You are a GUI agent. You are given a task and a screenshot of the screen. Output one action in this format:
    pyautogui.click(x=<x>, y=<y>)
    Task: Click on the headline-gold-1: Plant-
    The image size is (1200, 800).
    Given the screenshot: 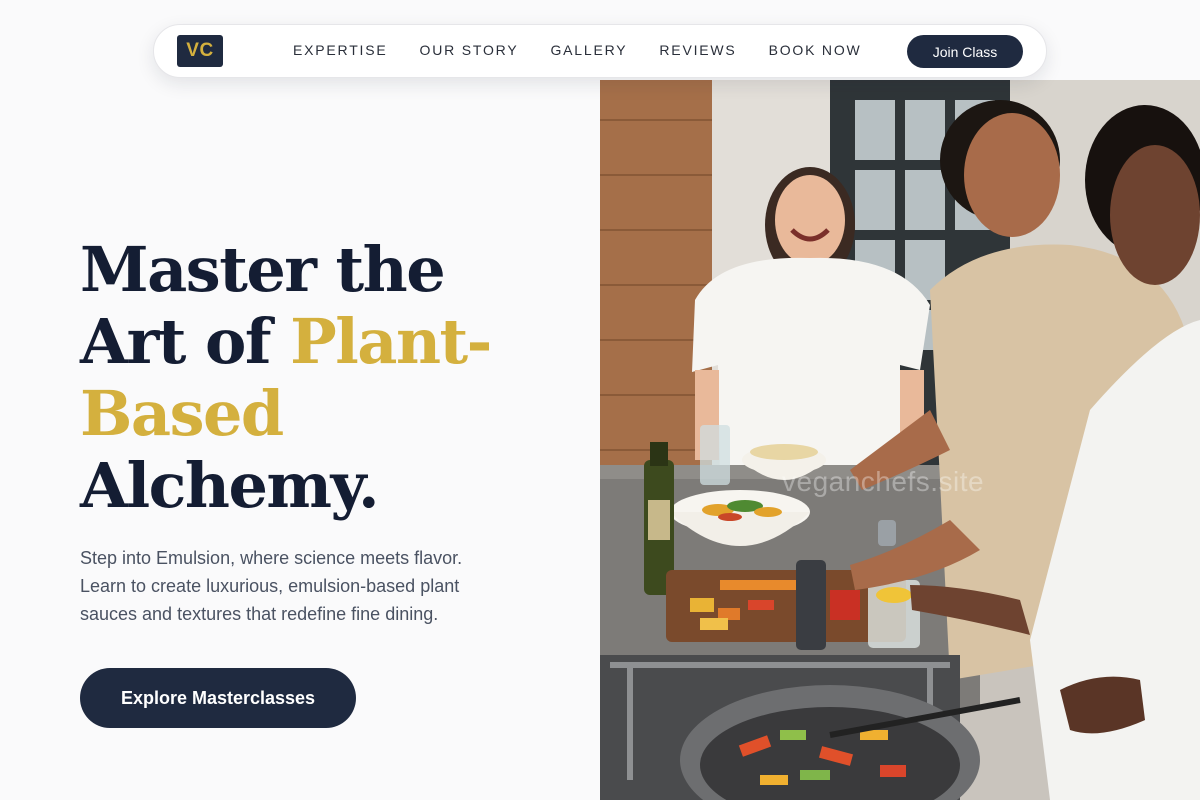 What is the action you would take?
    pyautogui.click(x=391, y=341)
    